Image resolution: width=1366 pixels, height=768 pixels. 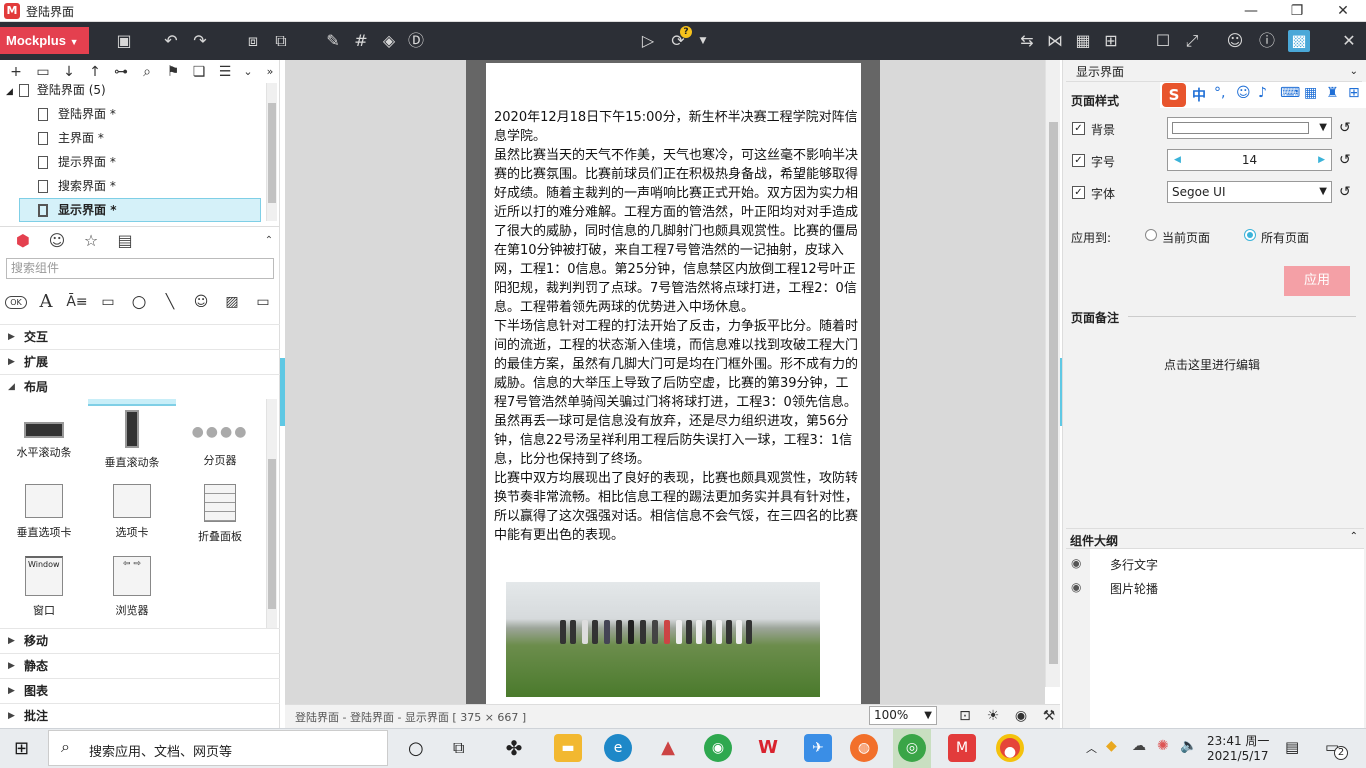 I want to click on font-size-stepper: ◀ 14 ▶, so click(x=1249, y=160).